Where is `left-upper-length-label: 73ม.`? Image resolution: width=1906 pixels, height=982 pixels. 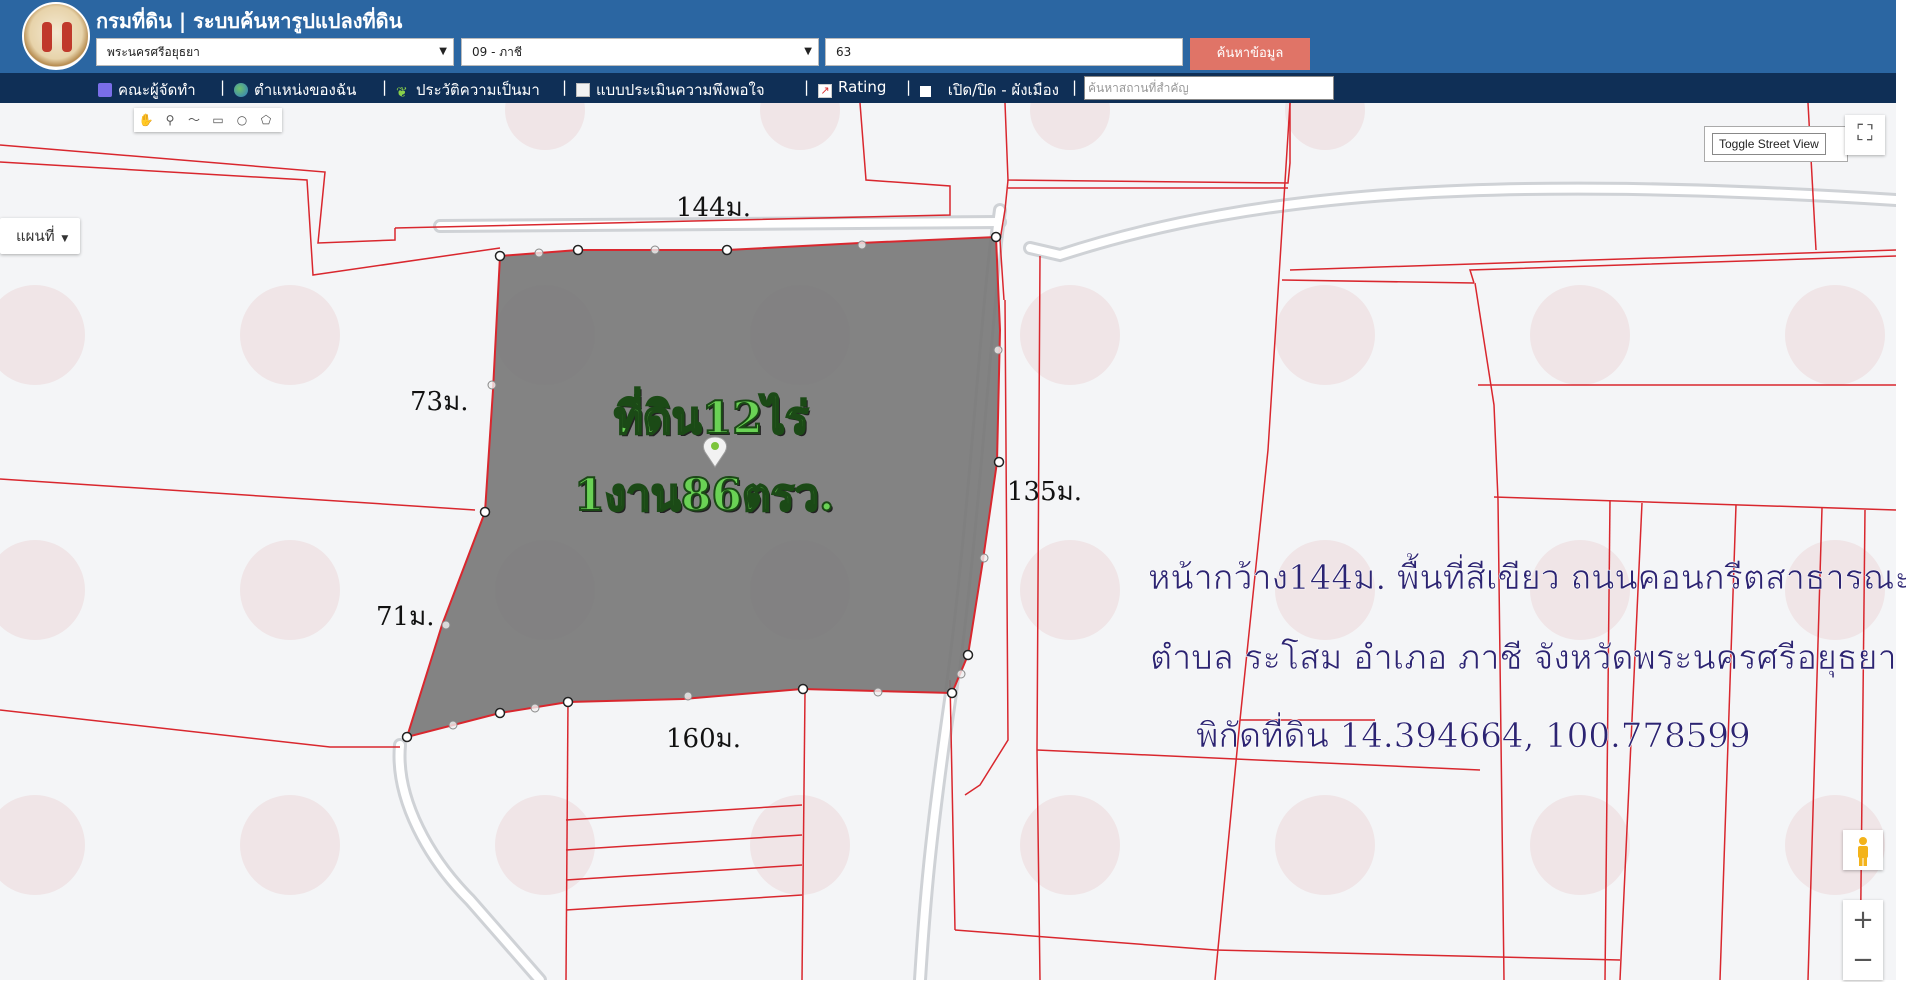 left-upper-length-label: 73ม. is located at coordinates (439, 402).